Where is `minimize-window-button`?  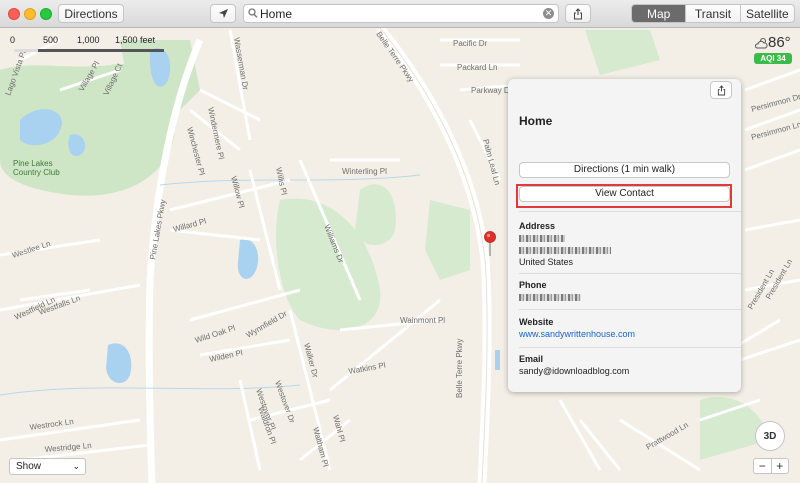 minimize-window-button is located at coordinates (30, 14).